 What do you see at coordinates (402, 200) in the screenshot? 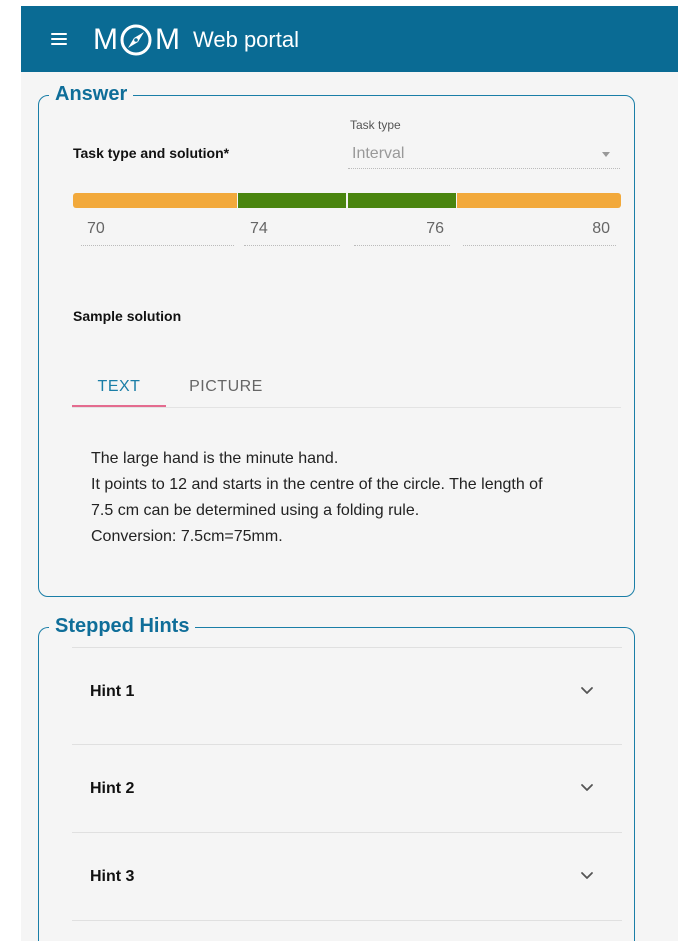
I see `interval-bar-inner-right` at bounding box center [402, 200].